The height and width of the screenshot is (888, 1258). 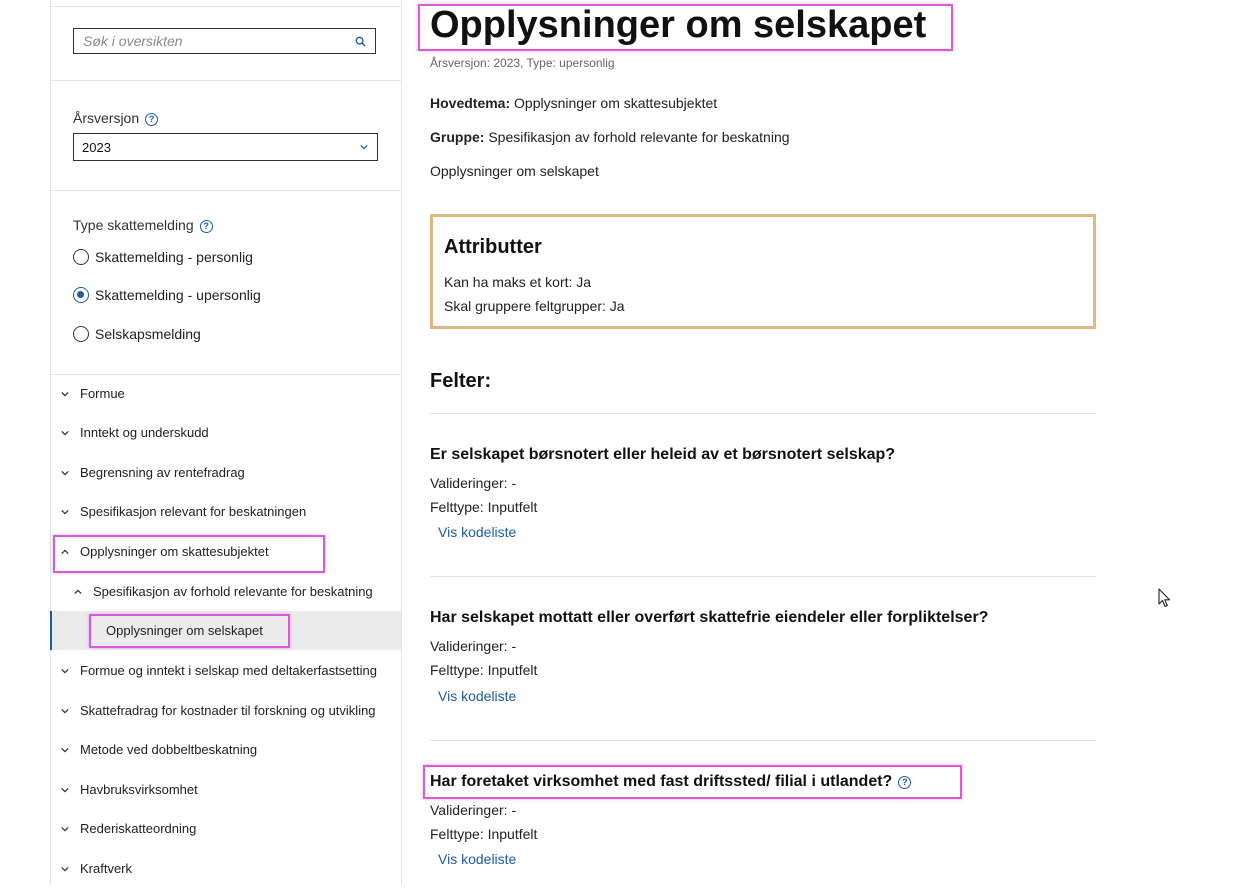 What do you see at coordinates (193, 511) in the screenshot?
I see `nav-label: Spesifikasjon relevant for beskatningen` at bounding box center [193, 511].